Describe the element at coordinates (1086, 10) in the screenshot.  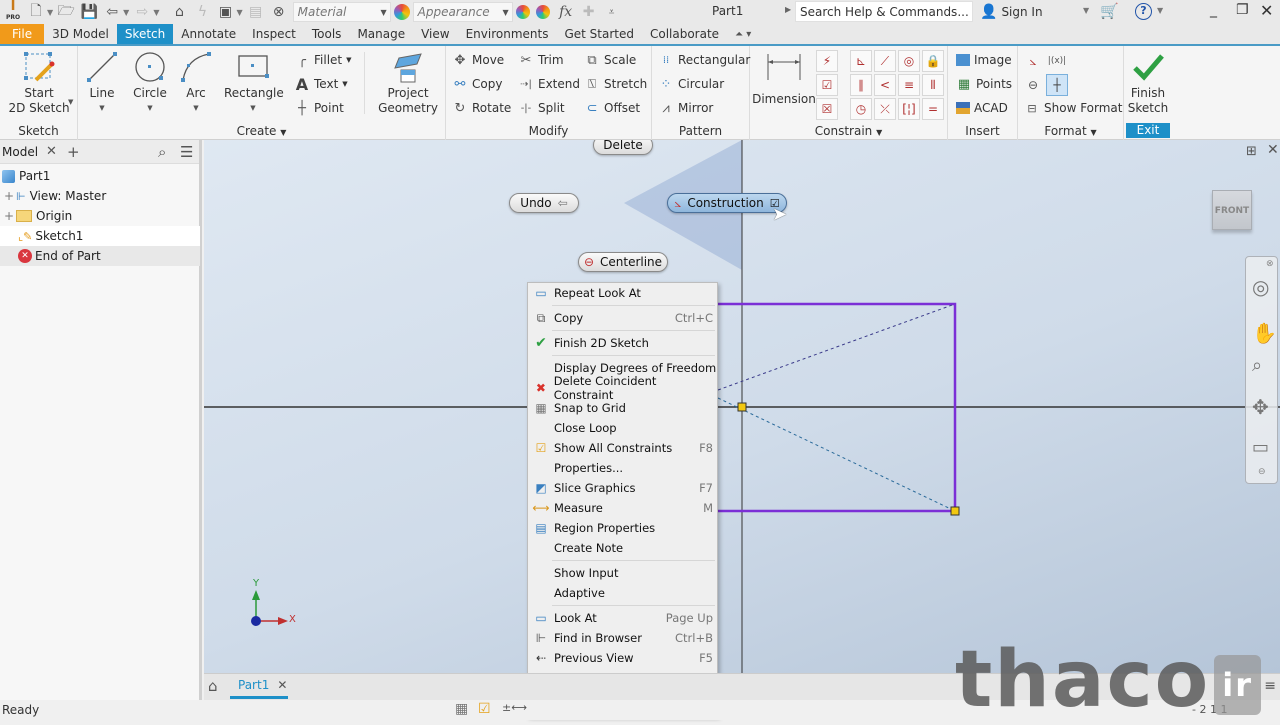
I see `sign-in-dropdown-icon: ▼` at that location.